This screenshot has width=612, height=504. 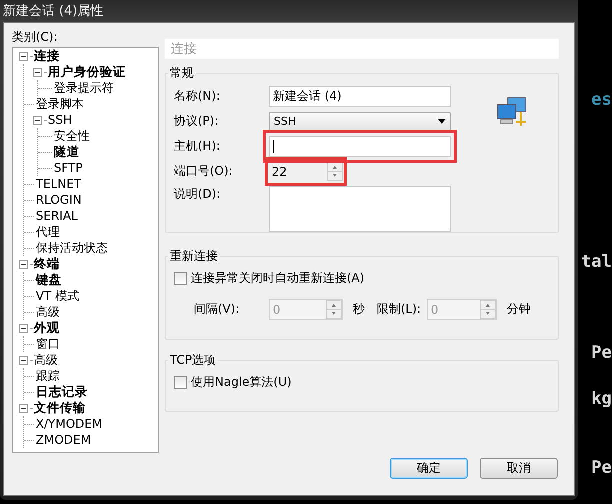 What do you see at coordinates (87, 72) in the screenshot?
I see `tree-item: 用户身份验证` at bounding box center [87, 72].